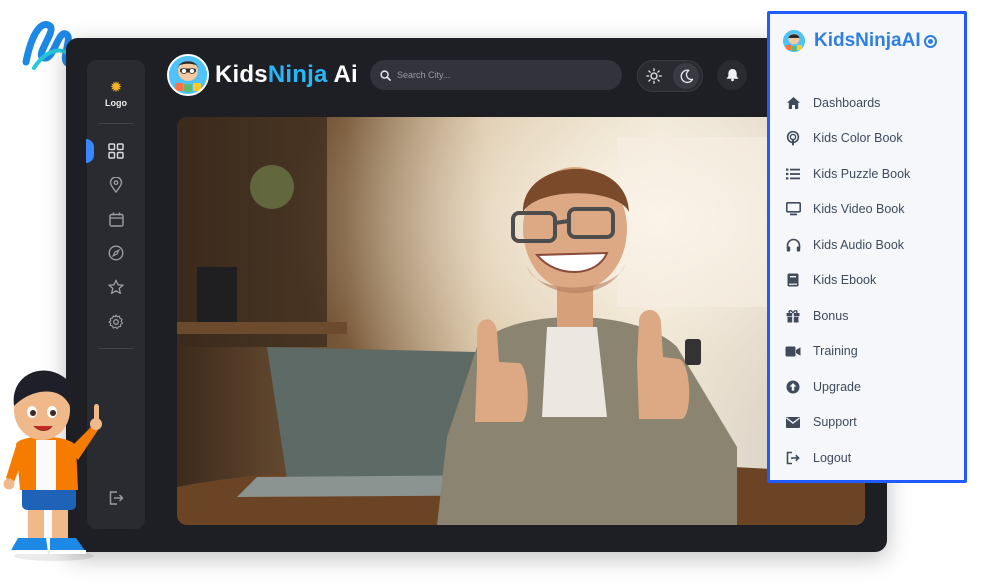 This screenshot has height=588, width=981. What do you see at coordinates (188, 75) in the screenshot?
I see `ninja-mascot-badge-icon` at bounding box center [188, 75].